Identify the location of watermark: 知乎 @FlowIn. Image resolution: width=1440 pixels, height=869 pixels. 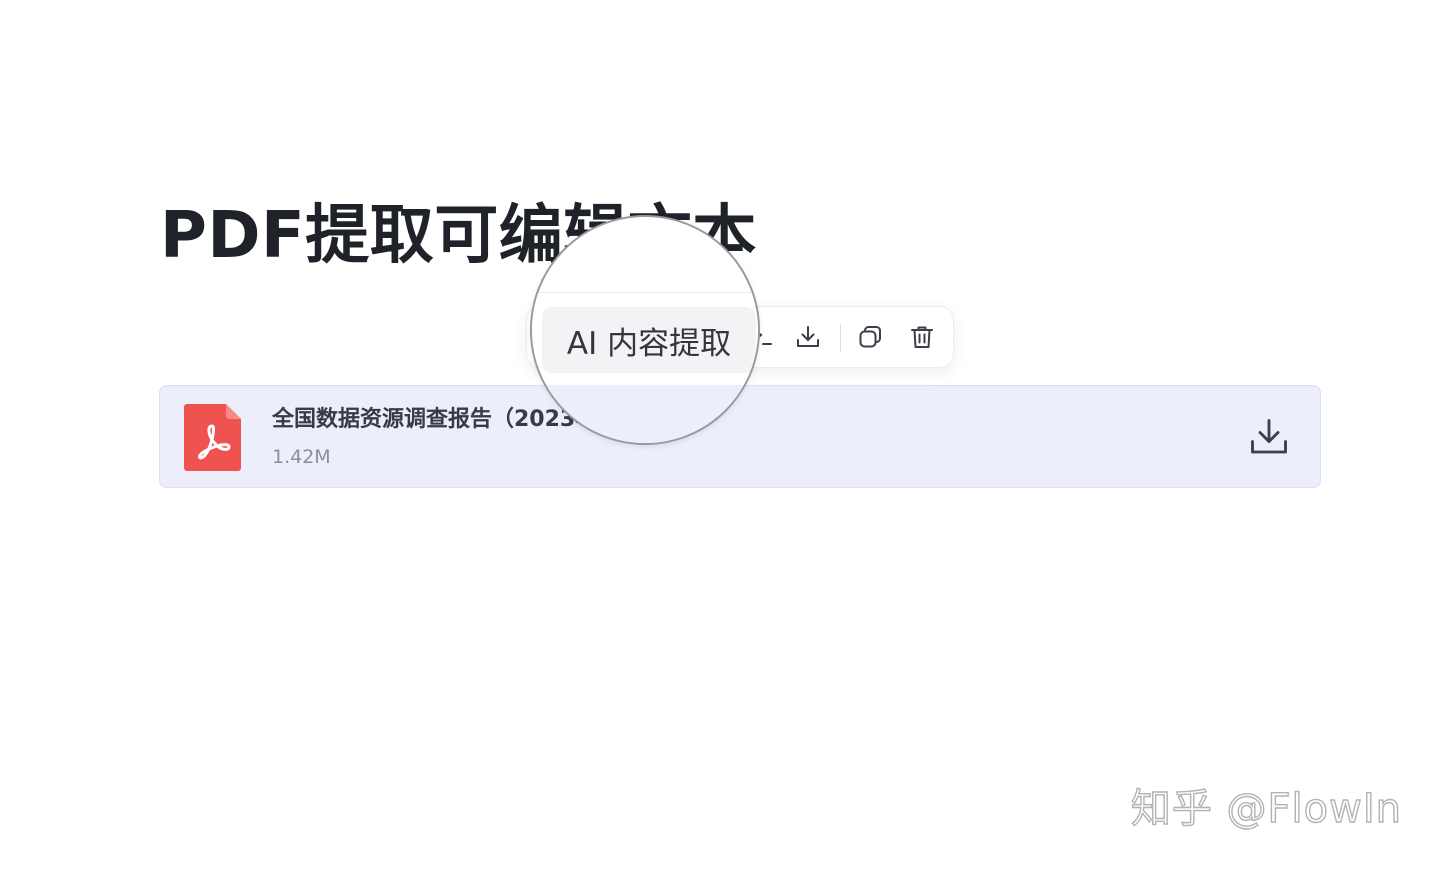
(1266, 808).